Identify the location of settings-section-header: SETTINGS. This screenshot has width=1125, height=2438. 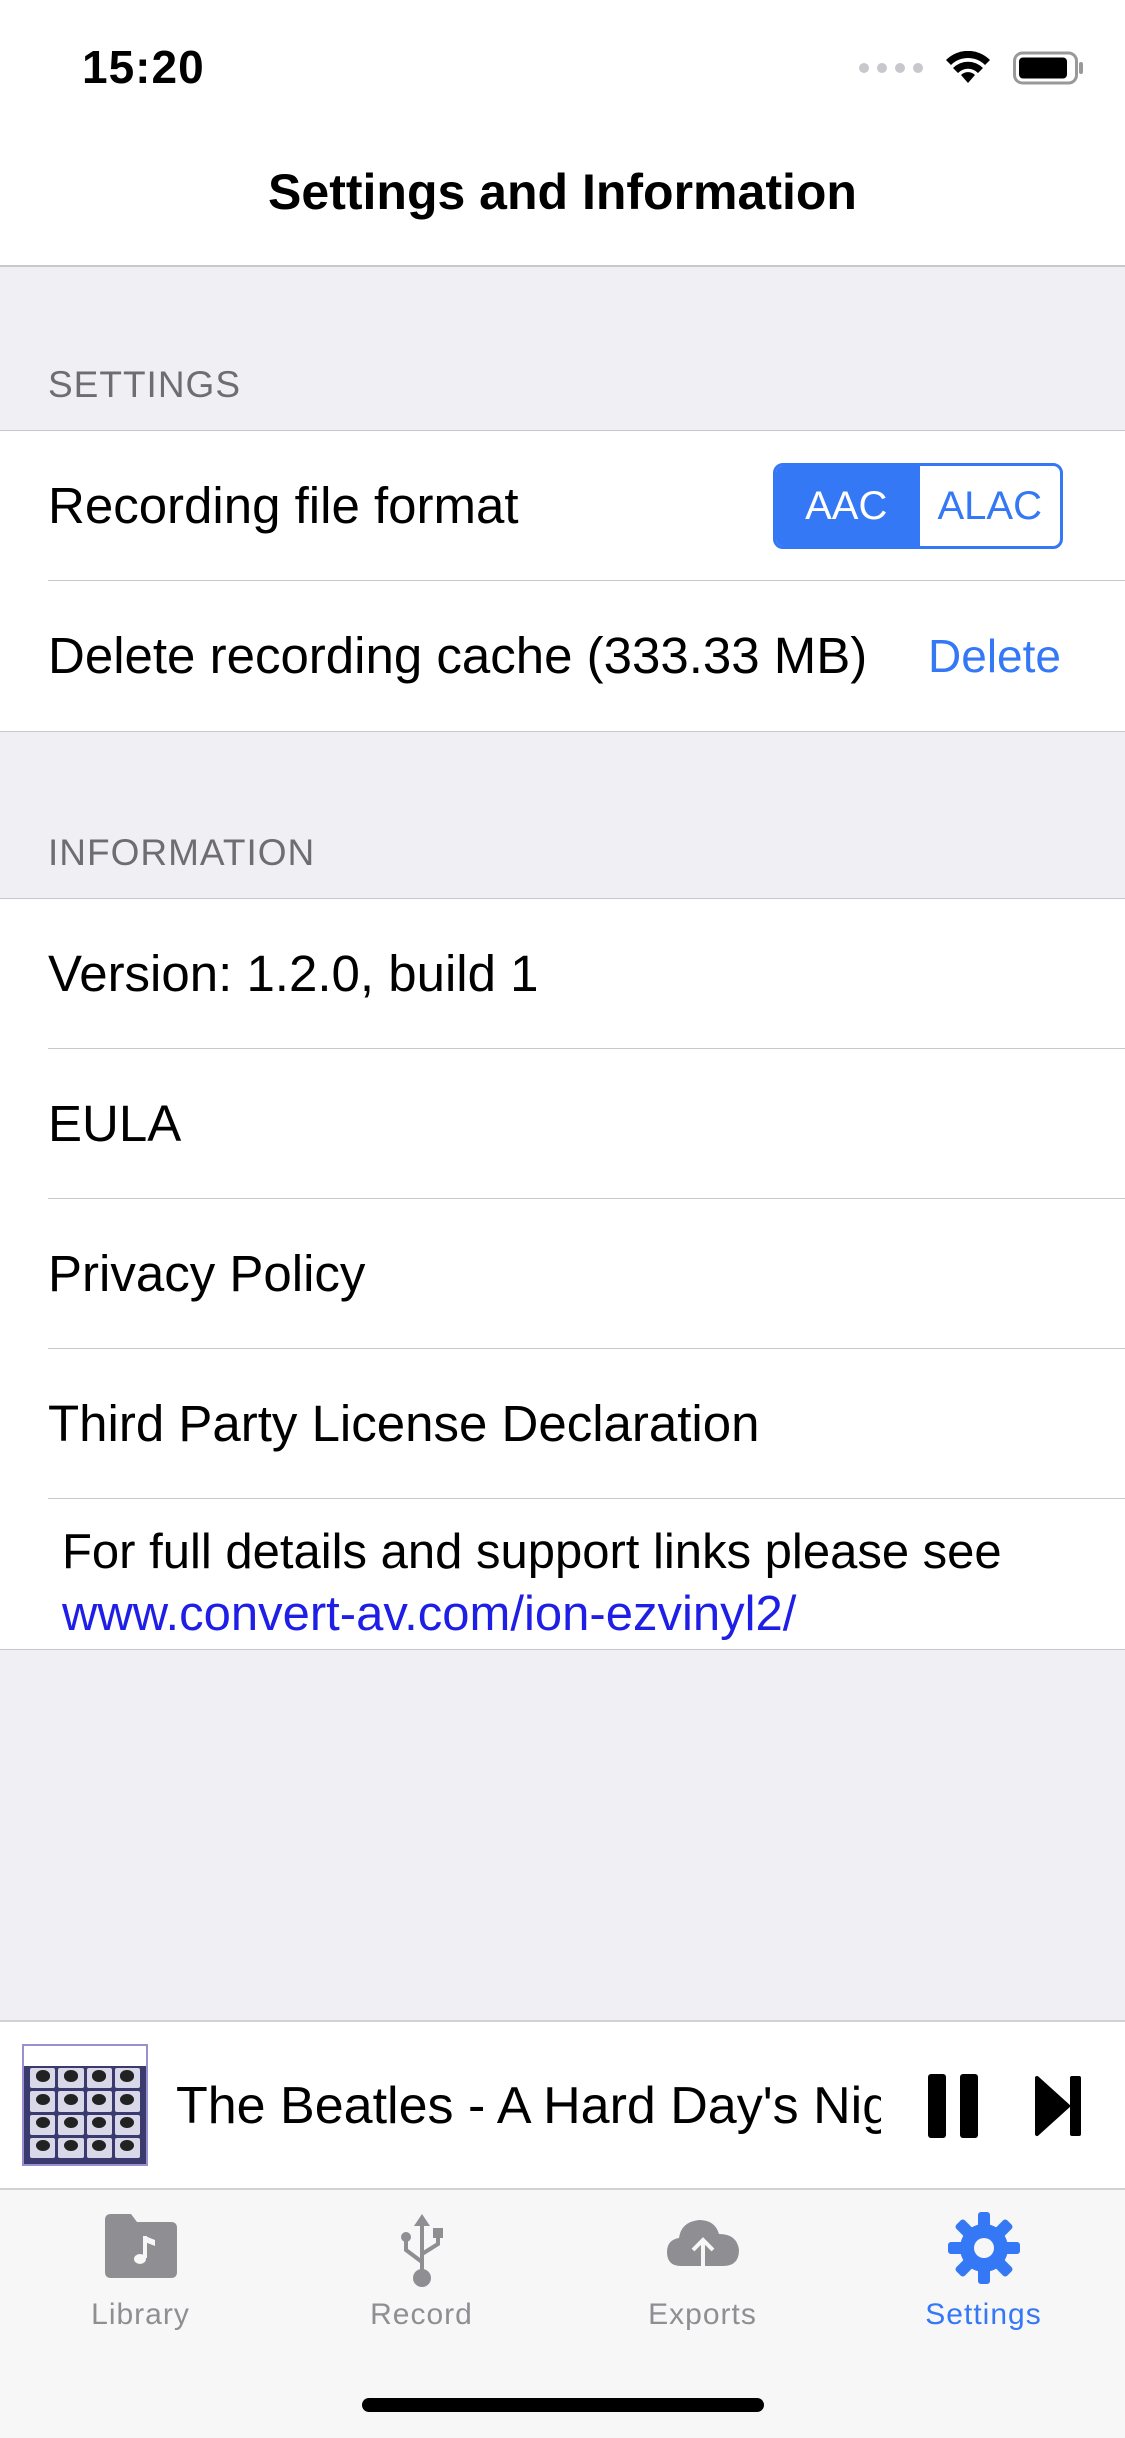
(145, 384).